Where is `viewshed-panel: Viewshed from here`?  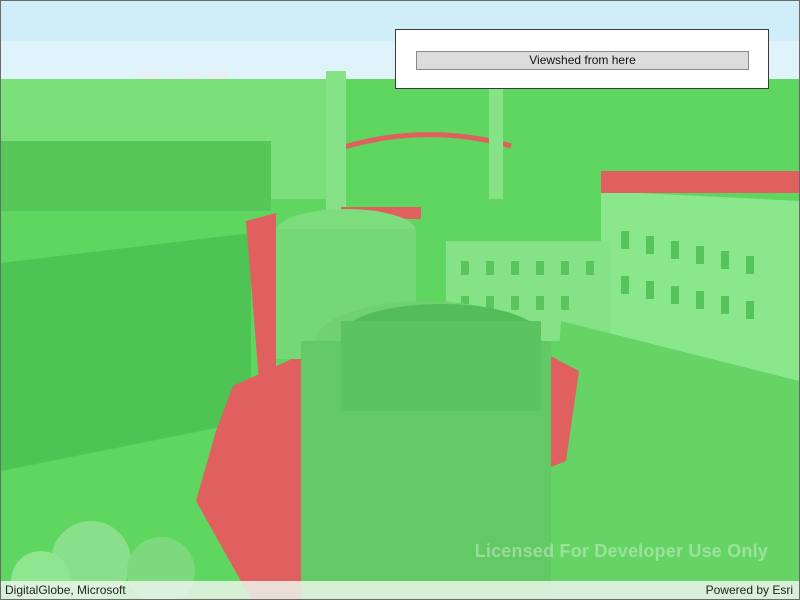 viewshed-panel: Viewshed from here is located at coordinates (582, 59).